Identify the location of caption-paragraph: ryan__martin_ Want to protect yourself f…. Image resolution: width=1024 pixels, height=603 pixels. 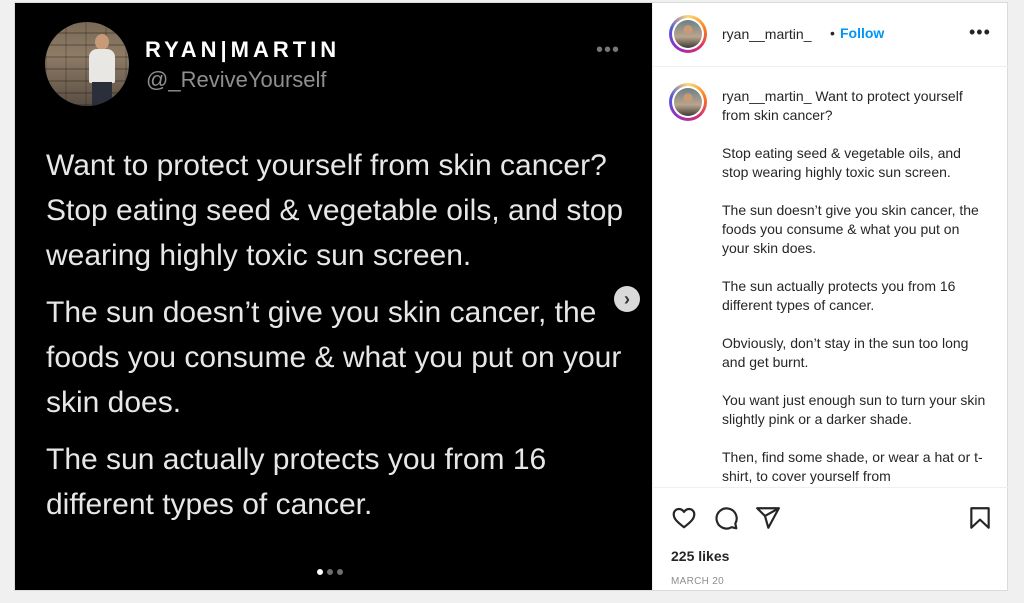
(856, 106).